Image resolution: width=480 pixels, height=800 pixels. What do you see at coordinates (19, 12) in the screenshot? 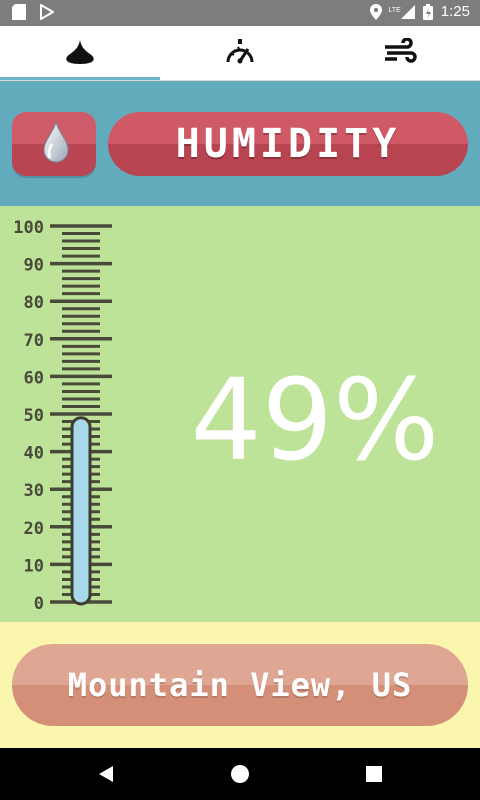
I see `sd-card-icon` at bounding box center [19, 12].